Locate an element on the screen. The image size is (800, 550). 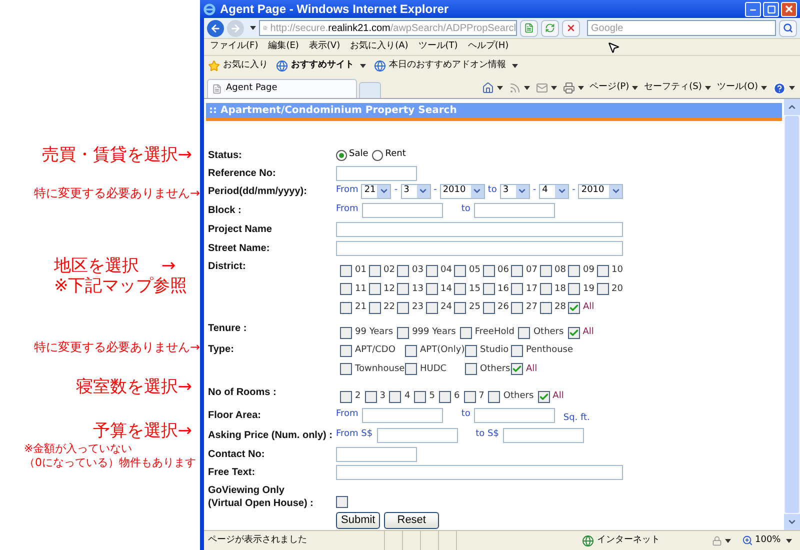
dropdown: 4 is located at coordinates (554, 191).